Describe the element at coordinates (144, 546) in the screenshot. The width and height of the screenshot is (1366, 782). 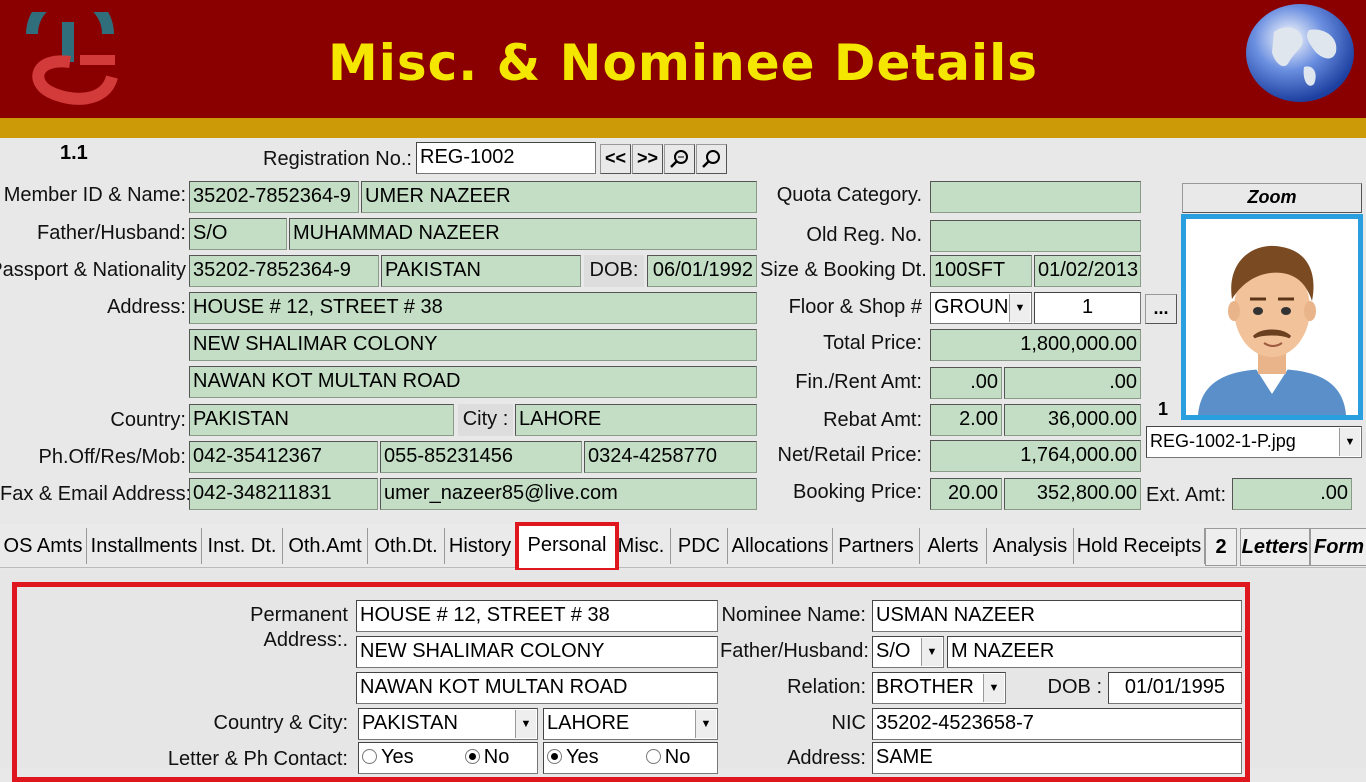
I see `tab-installments: Installments` at that location.